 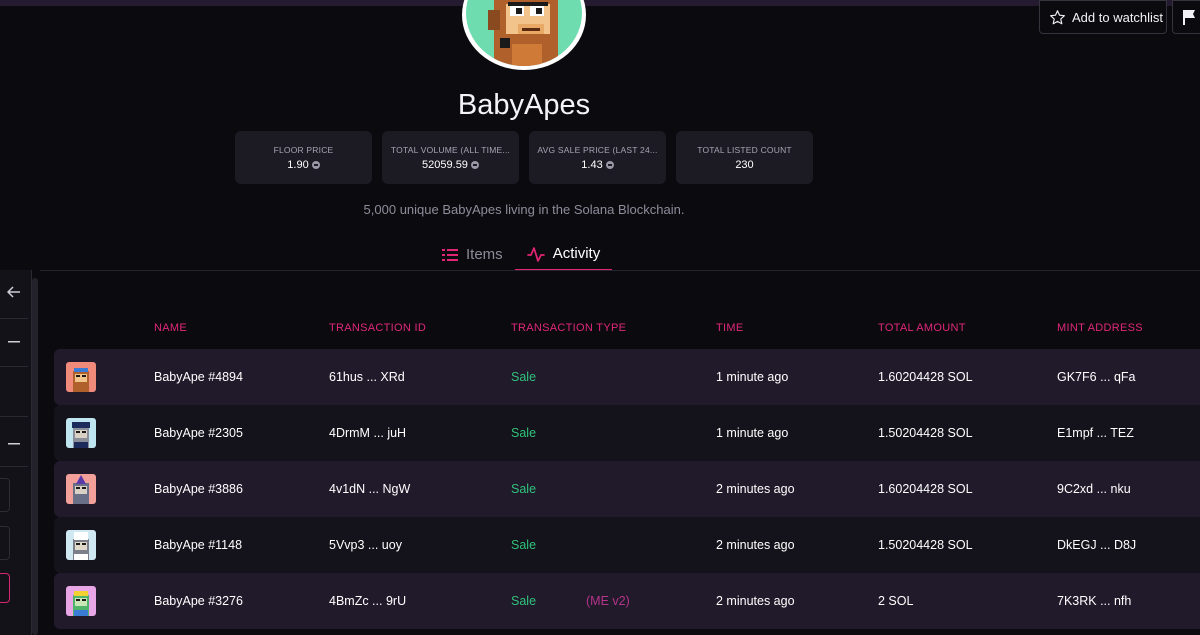 What do you see at coordinates (729, 328) in the screenshot?
I see `column-header-time: TIME` at bounding box center [729, 328].